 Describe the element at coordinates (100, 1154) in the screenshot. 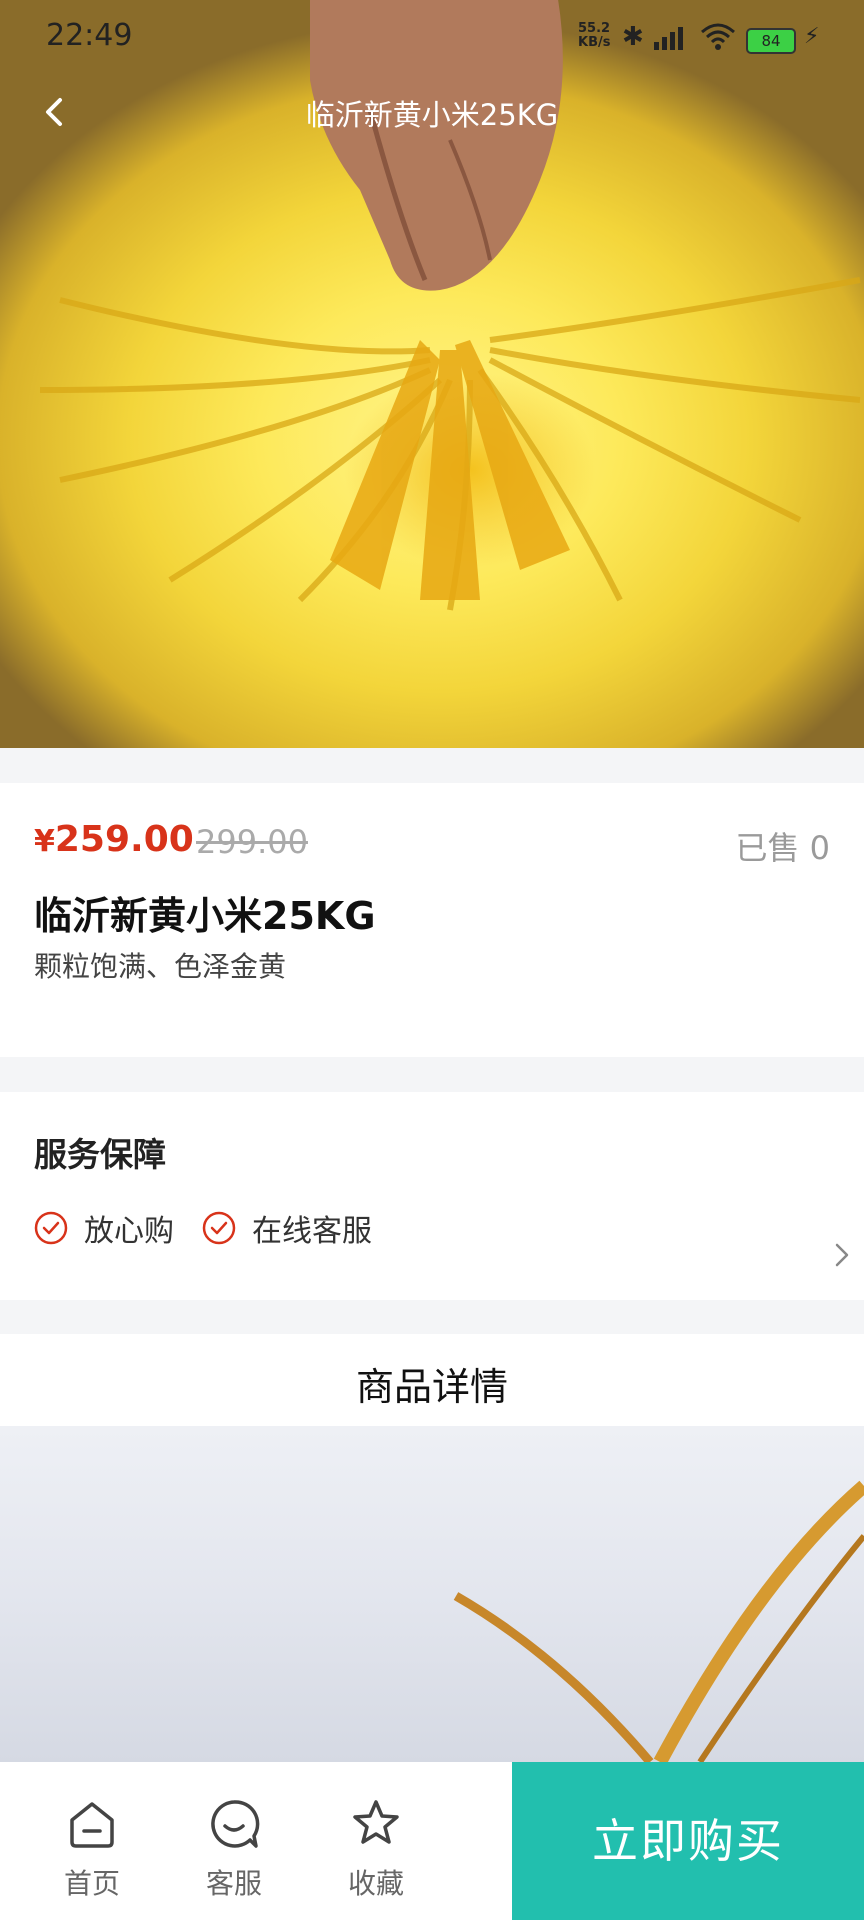

I see `service-title: 服务保障` at that location.